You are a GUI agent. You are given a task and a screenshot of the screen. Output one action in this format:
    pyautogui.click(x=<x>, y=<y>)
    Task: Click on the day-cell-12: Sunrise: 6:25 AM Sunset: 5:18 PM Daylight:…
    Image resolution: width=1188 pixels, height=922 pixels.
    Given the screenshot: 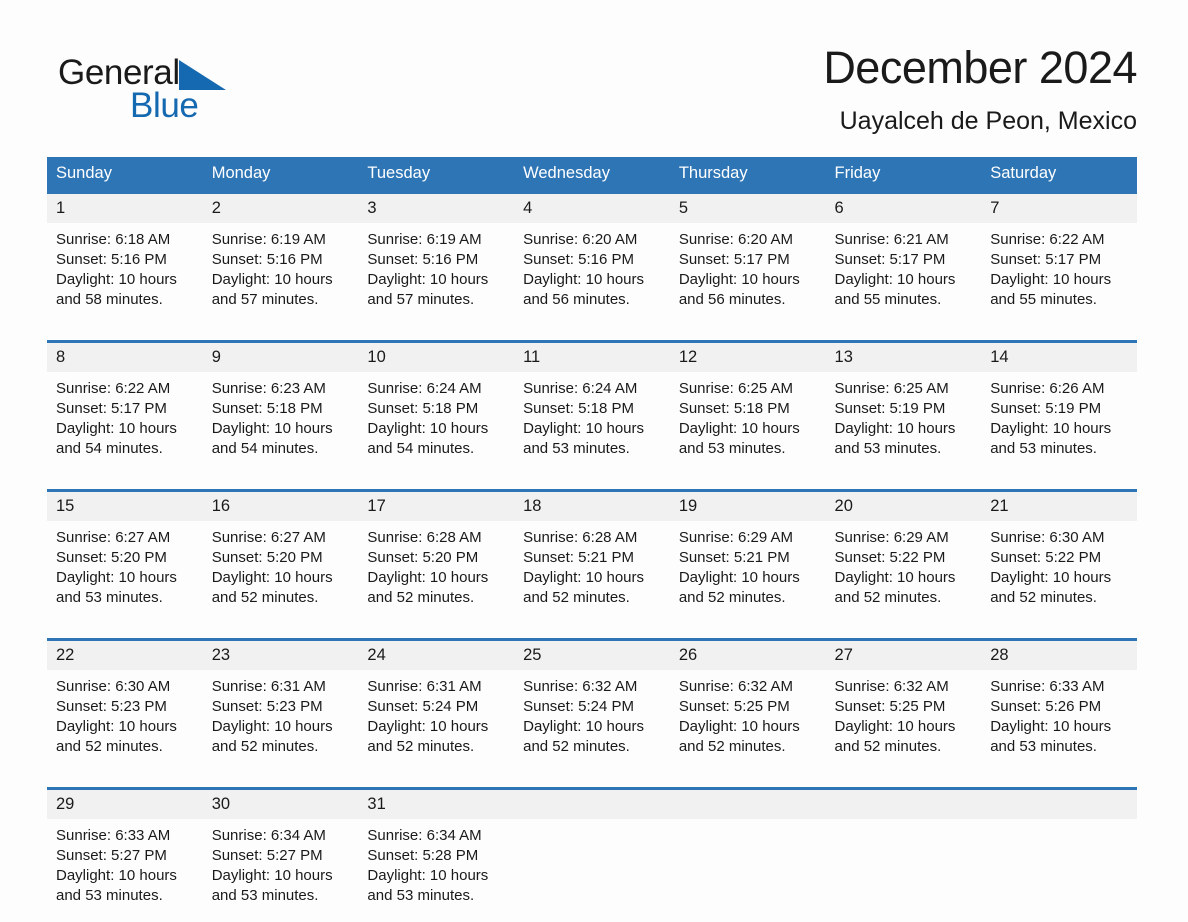 What is the action you would take?
    pyautogui.click(x=747, y=423)
    